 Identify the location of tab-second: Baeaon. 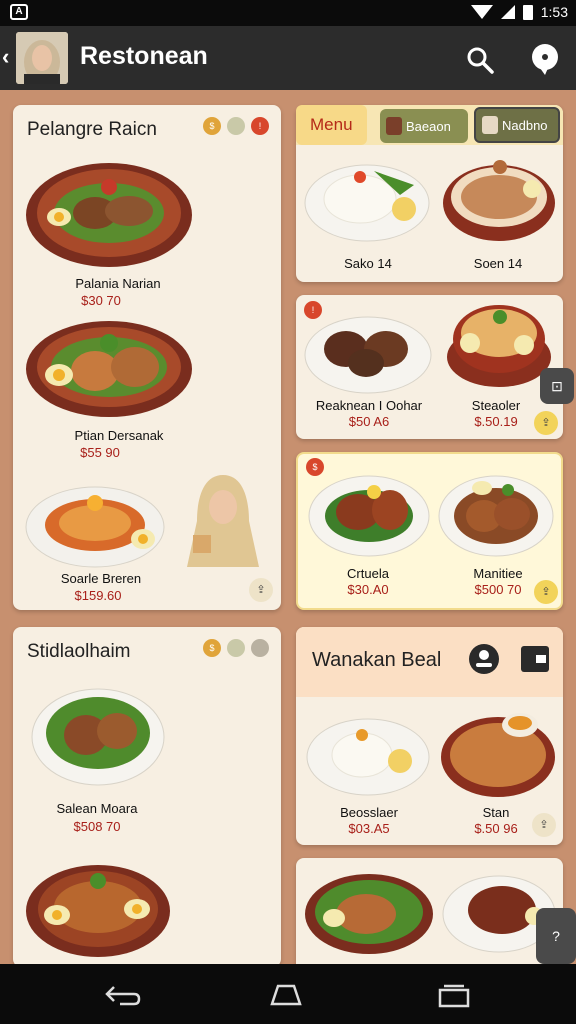
(424, 126).